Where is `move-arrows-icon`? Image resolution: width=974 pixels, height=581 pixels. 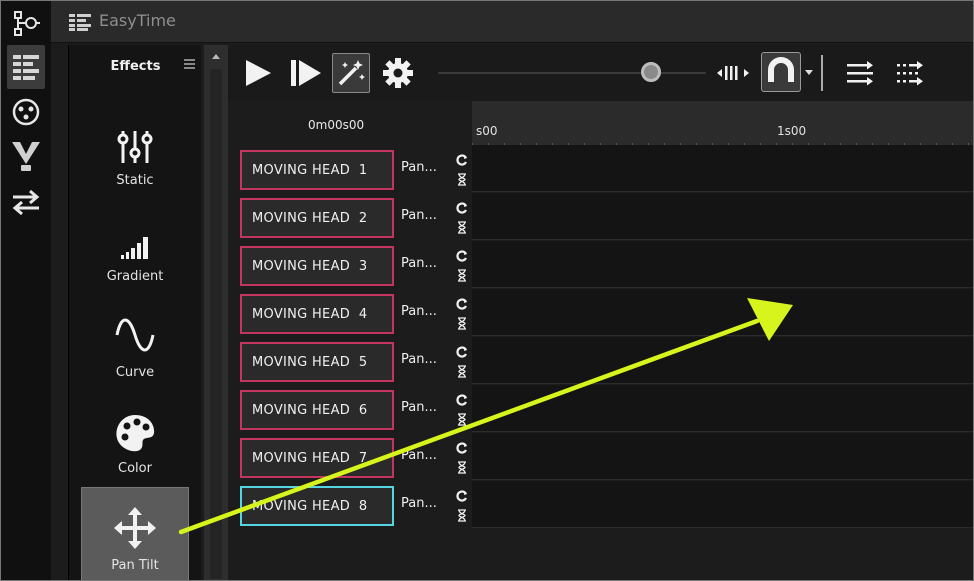 move-arrows-icon is located at coordinates (135, 519).